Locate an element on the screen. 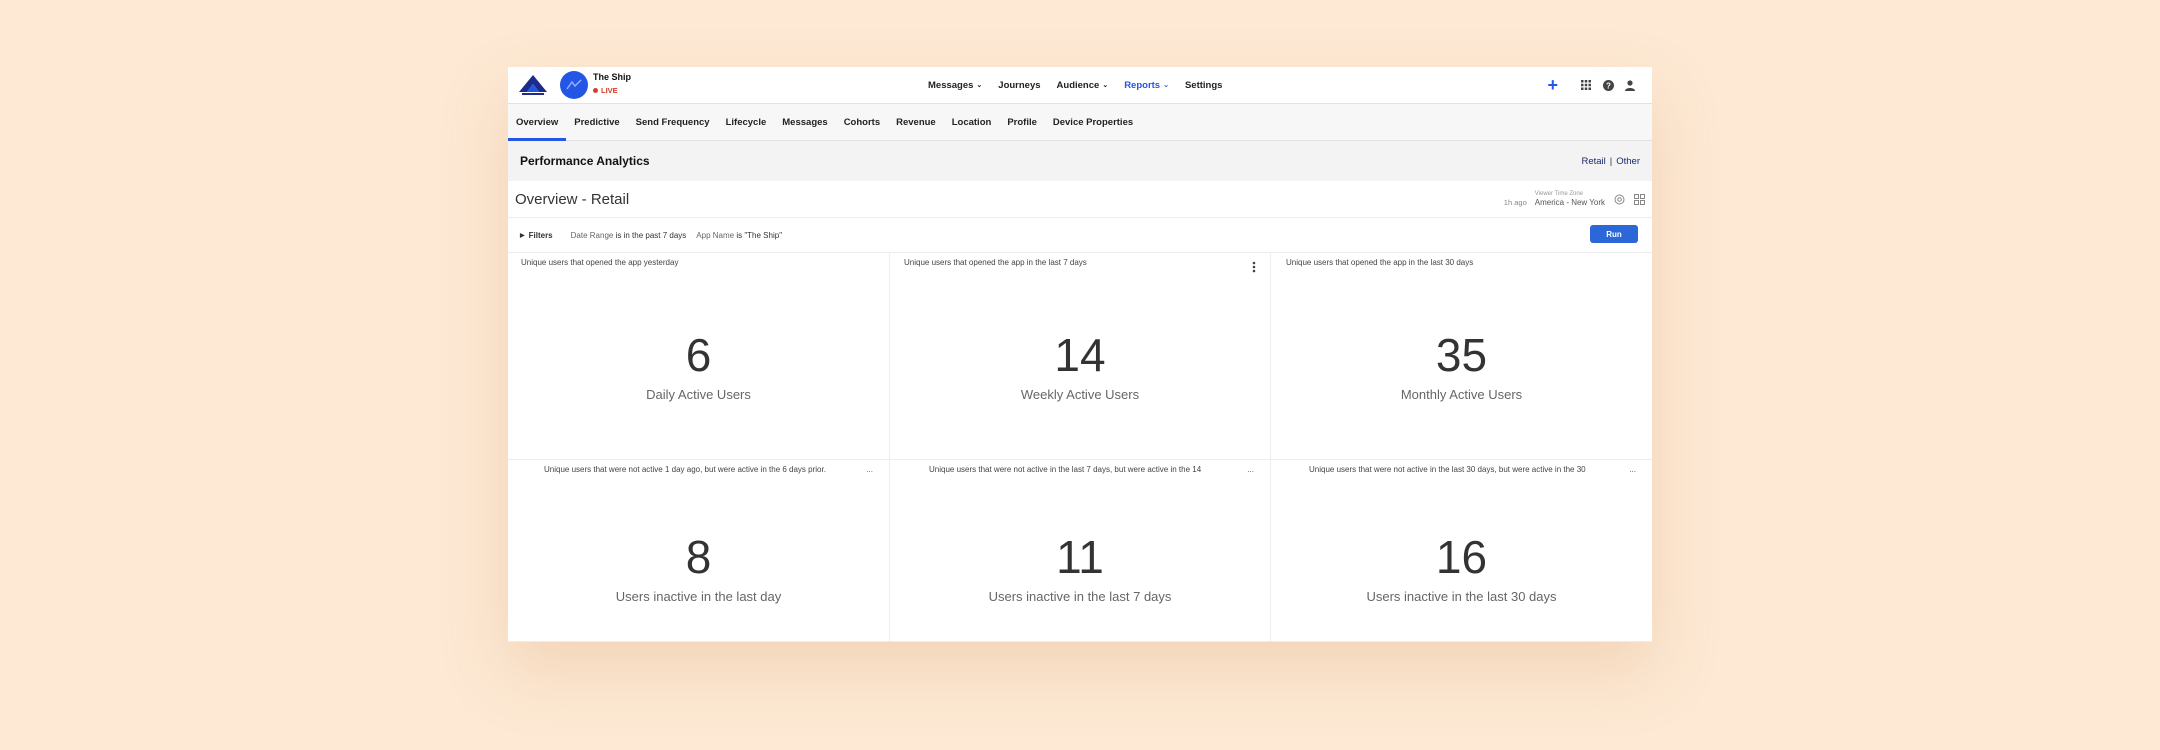  filter-value: is "The Ship" is located at coordinates (759, 235).